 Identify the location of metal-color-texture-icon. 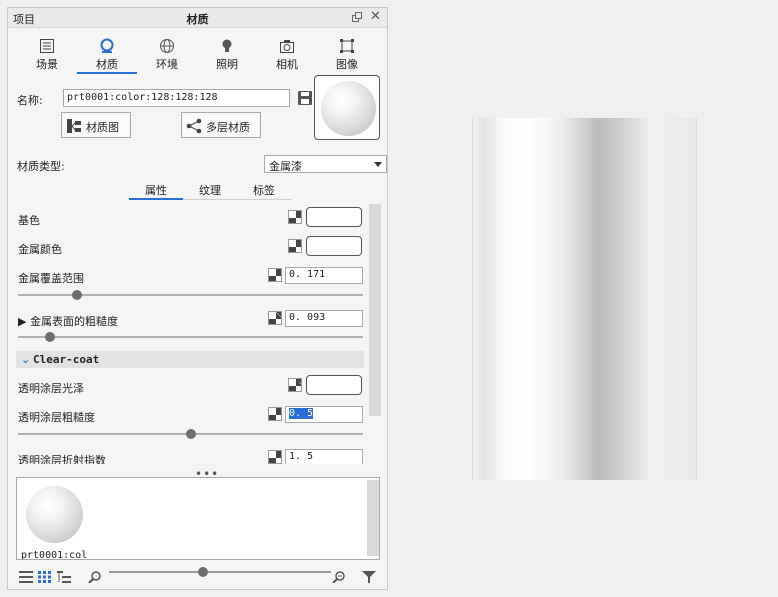
(295, 246).